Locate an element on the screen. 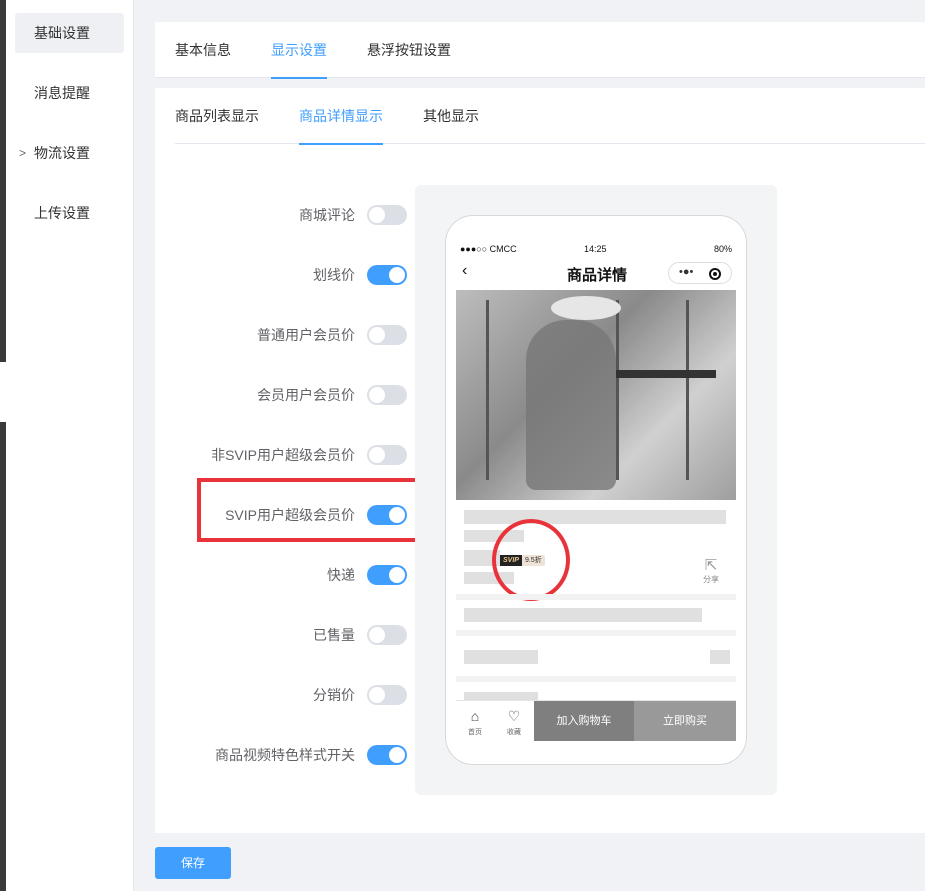  mini-program-capsule: •●• is located at coordinates (700, 273).